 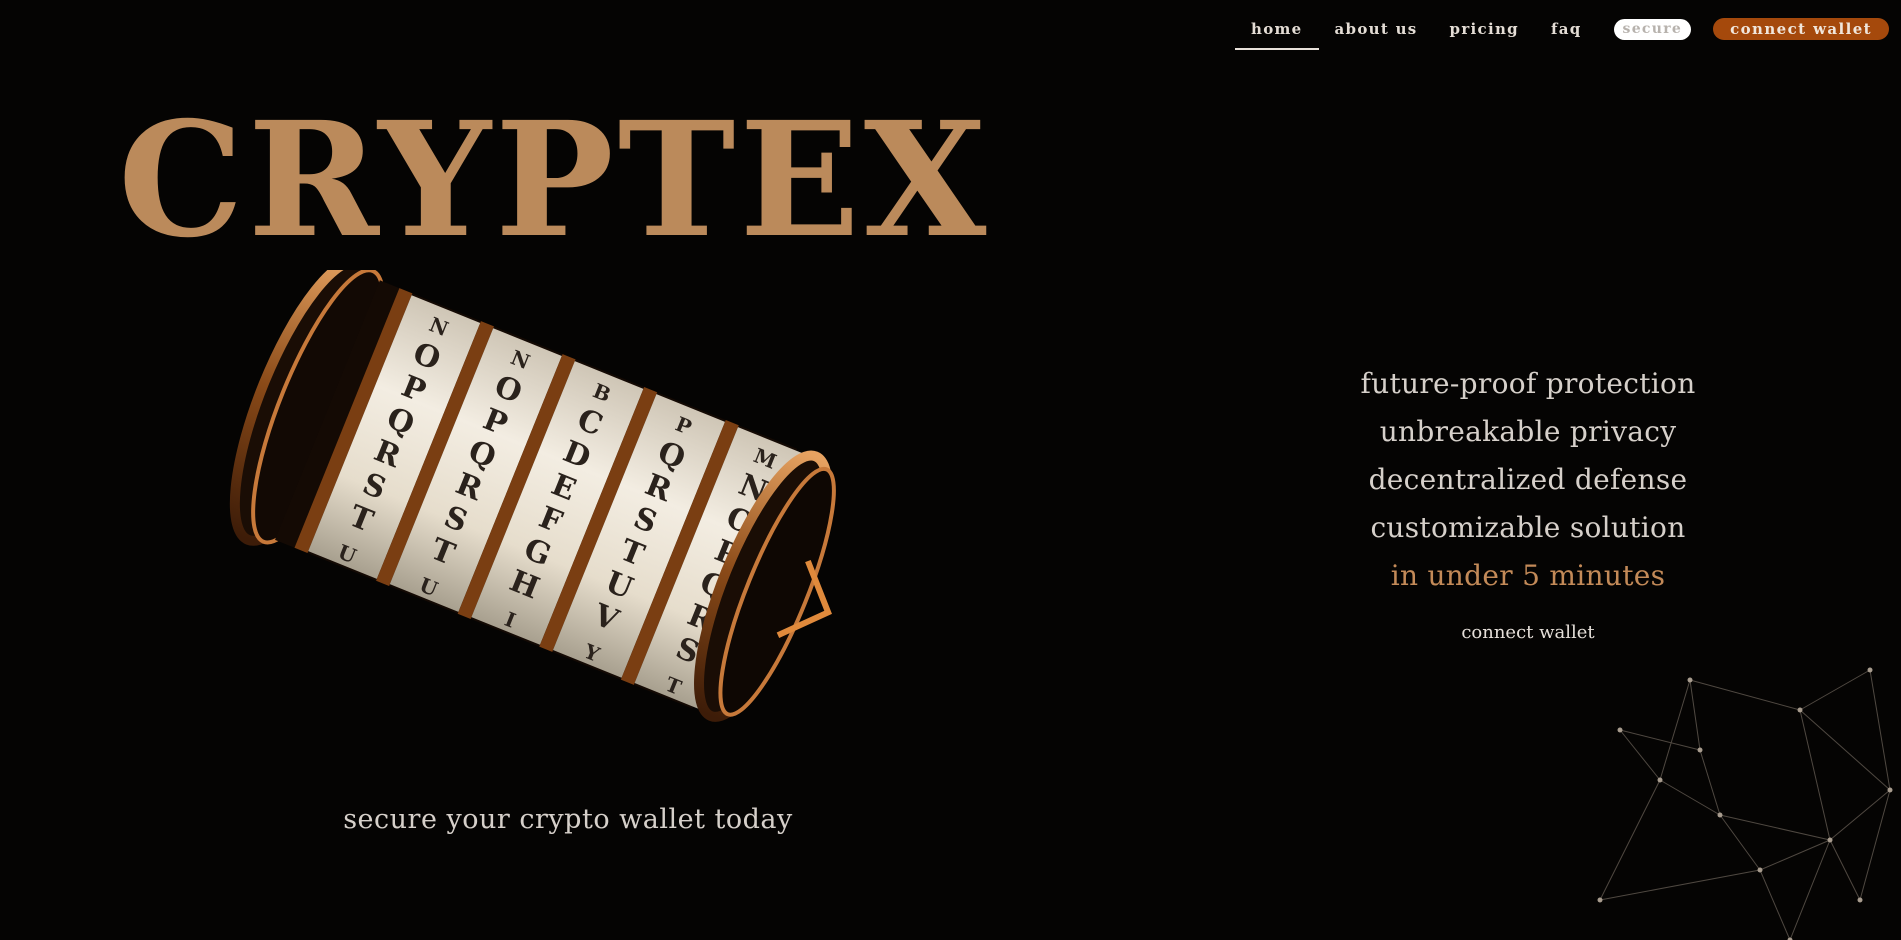 What do you see at coordinates (1528, 527) in the screenshot?
I see `feature-item: customizable solution` at bounding box center [1528, 527].